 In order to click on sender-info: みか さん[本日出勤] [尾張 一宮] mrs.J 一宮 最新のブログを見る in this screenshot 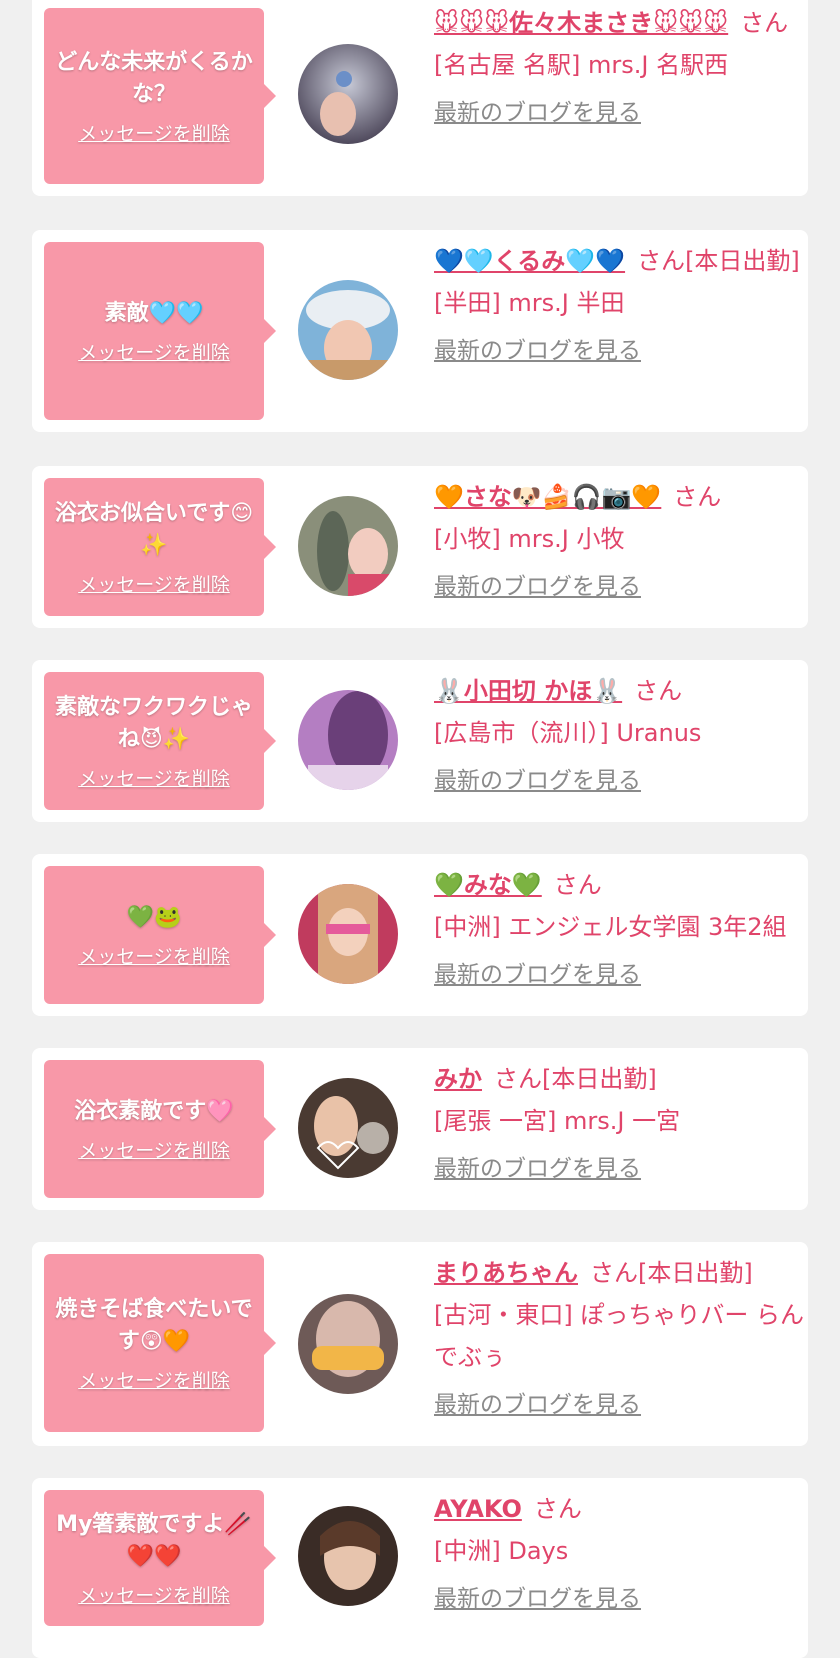, I will do `click(619, 1124)`.